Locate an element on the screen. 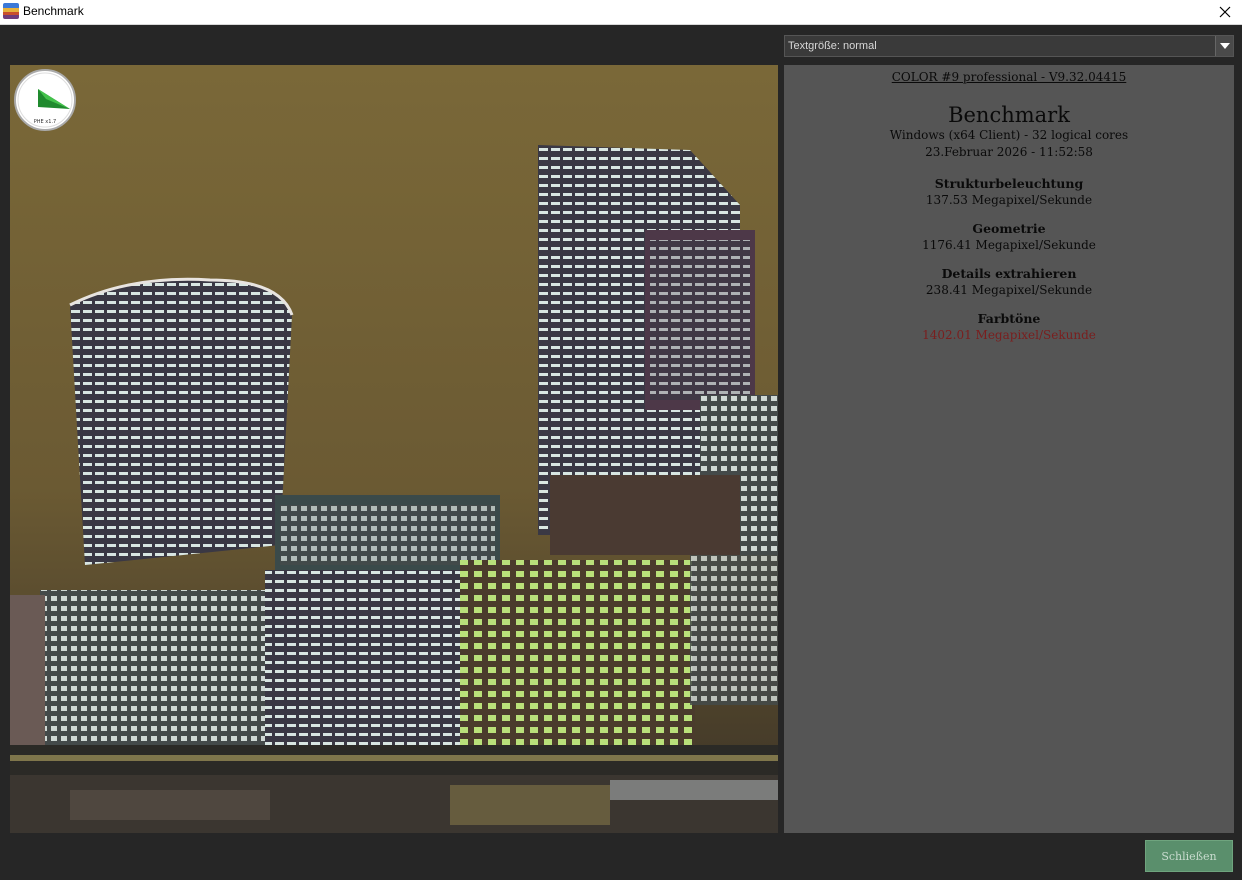 The height and width of the screenshot is (880, 1242). metric-value: 1176.41 Megapixel/Sekunde is located at coordinates (1009, 245).